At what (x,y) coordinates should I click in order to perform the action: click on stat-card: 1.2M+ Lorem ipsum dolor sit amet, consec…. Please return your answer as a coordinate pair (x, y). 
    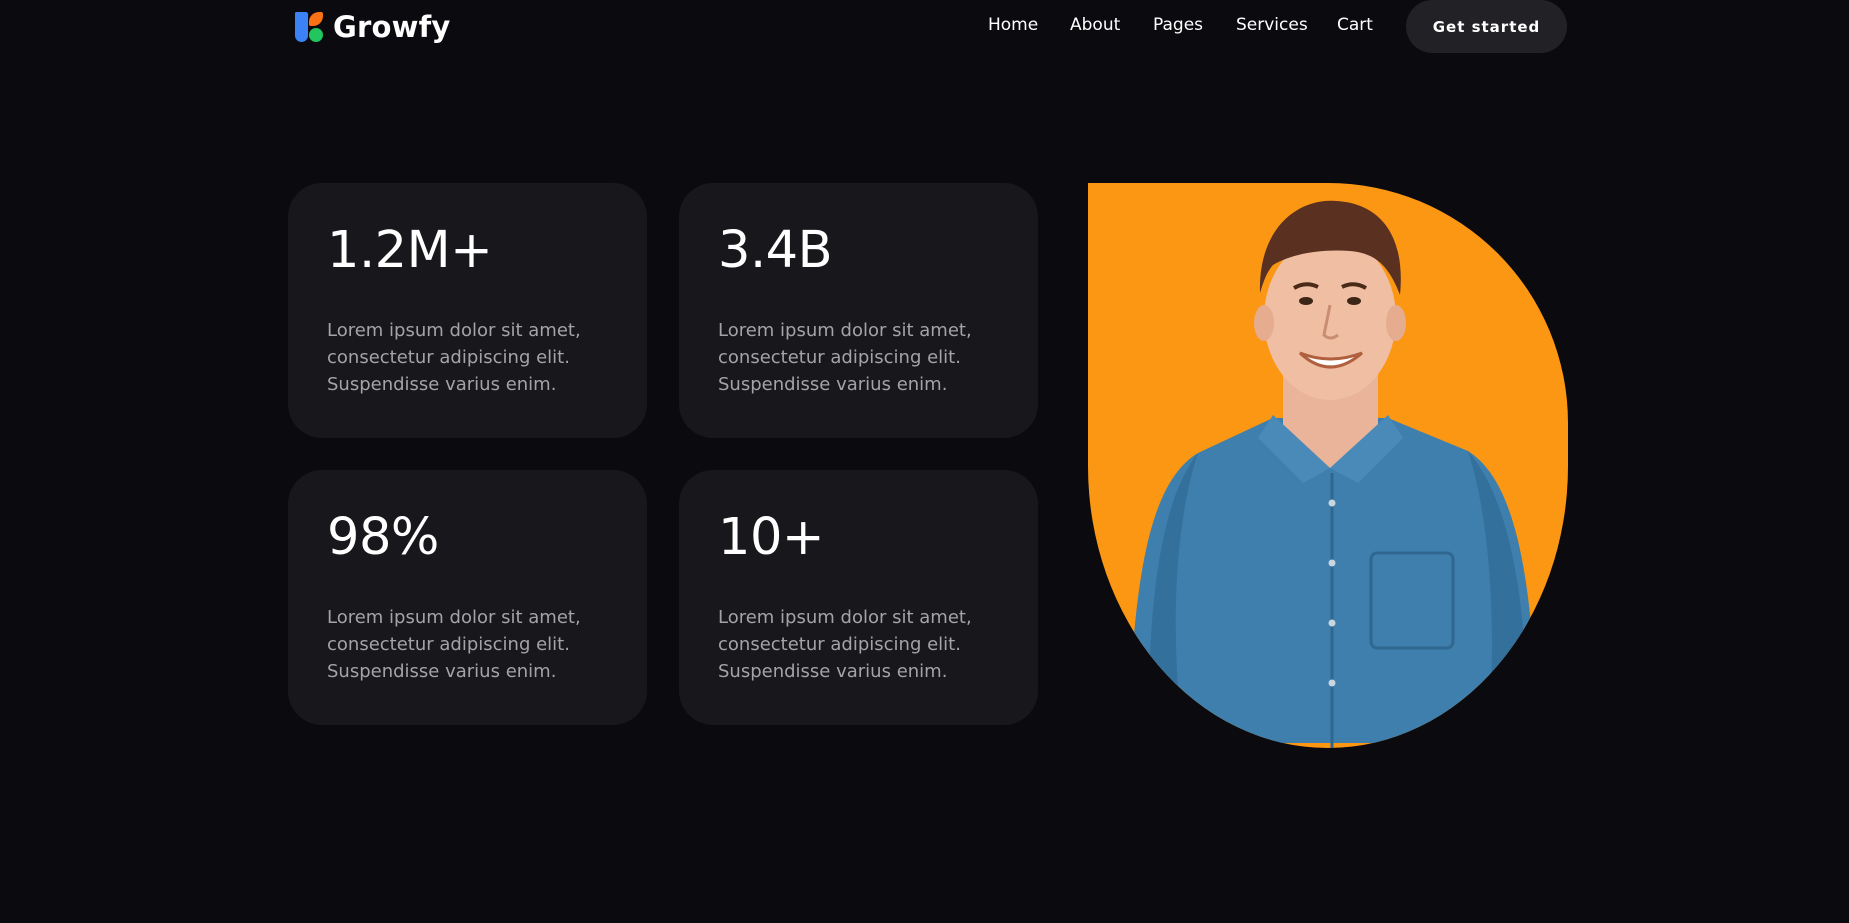
    Looking at the image, I should click on (467, 310).